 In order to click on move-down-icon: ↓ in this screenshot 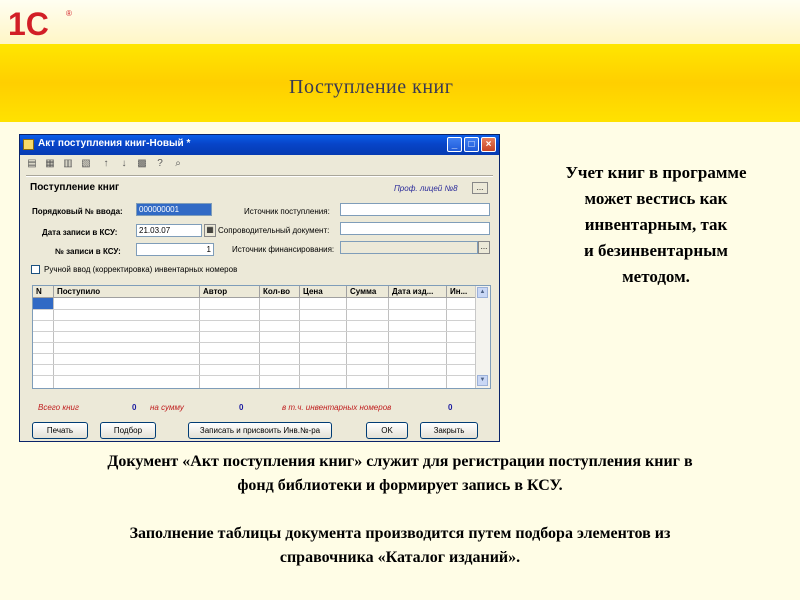, I will do `click(124, 164)`.